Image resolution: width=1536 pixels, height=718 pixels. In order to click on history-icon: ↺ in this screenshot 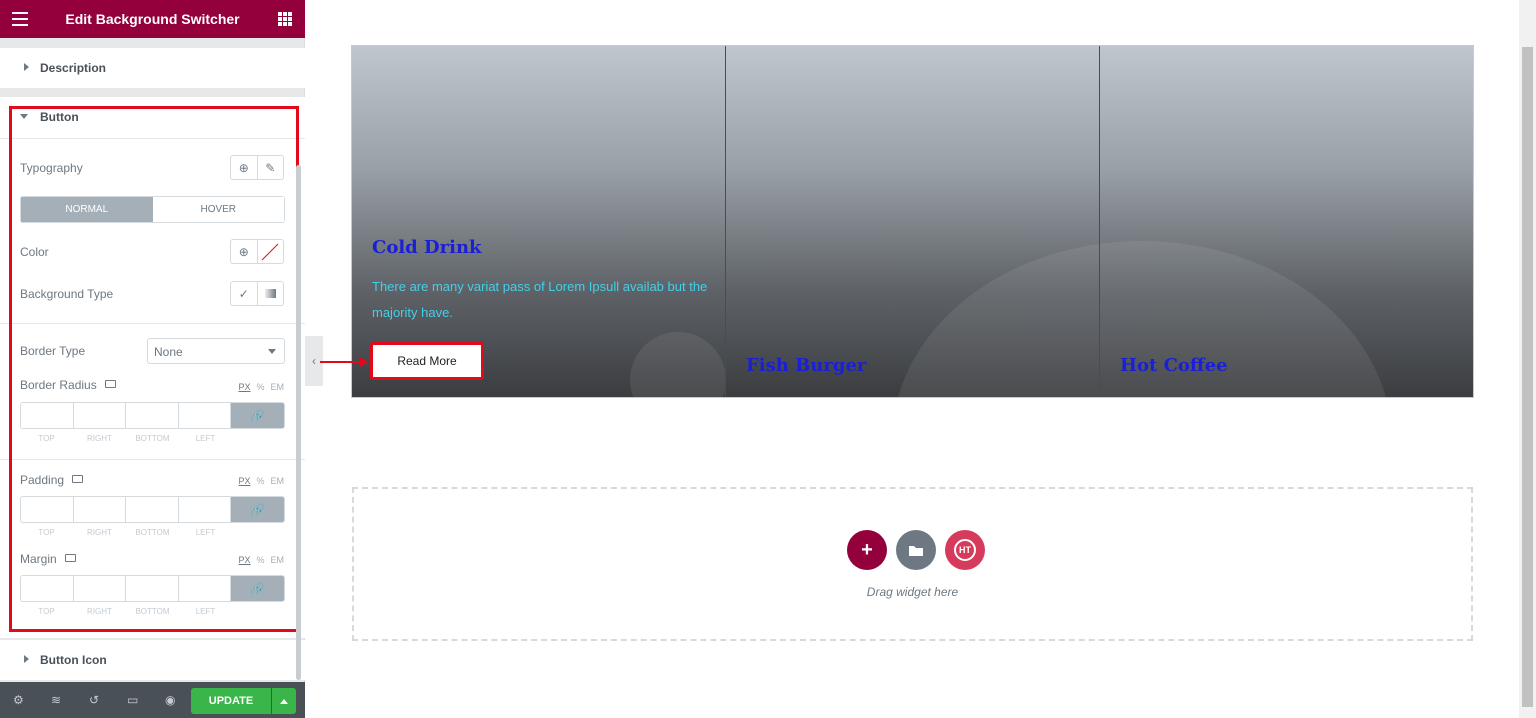, I will do `click(94, 700)`.